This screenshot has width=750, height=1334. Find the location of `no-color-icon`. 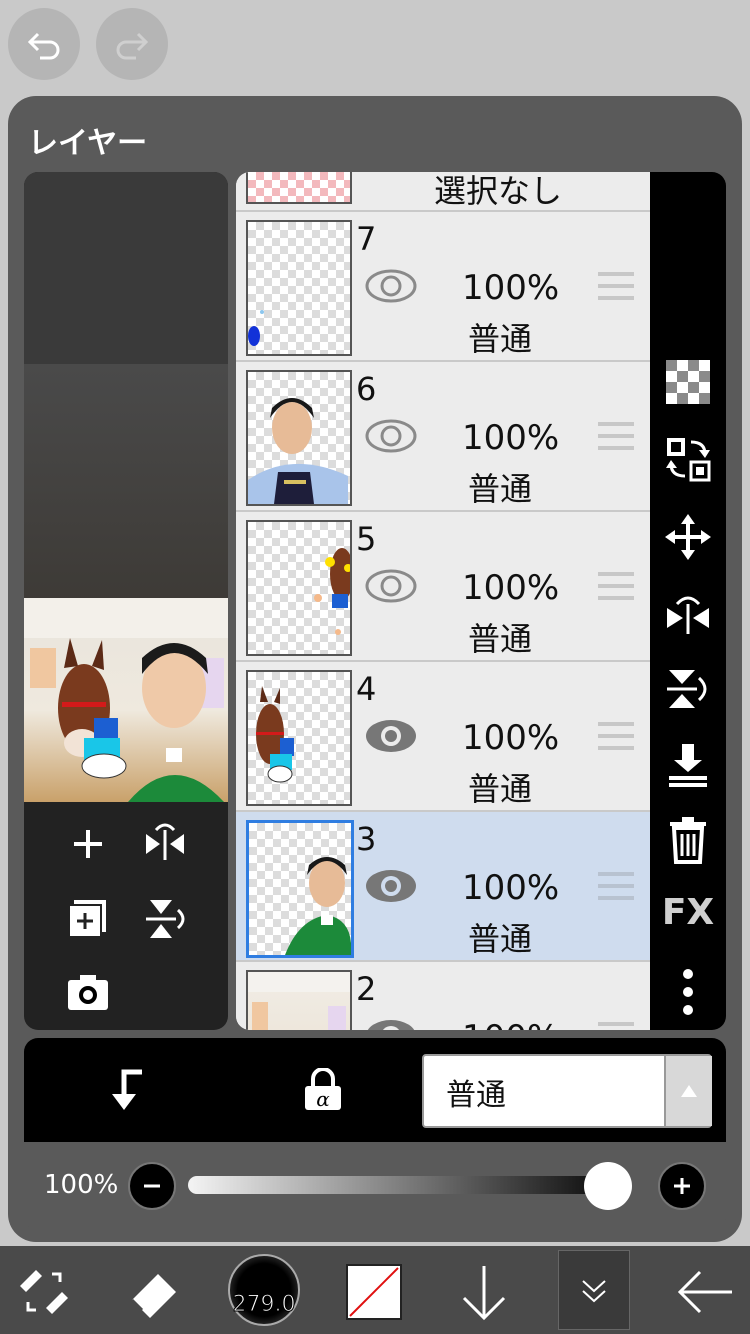

no-color-icon is located at coordinates (374, 1292).